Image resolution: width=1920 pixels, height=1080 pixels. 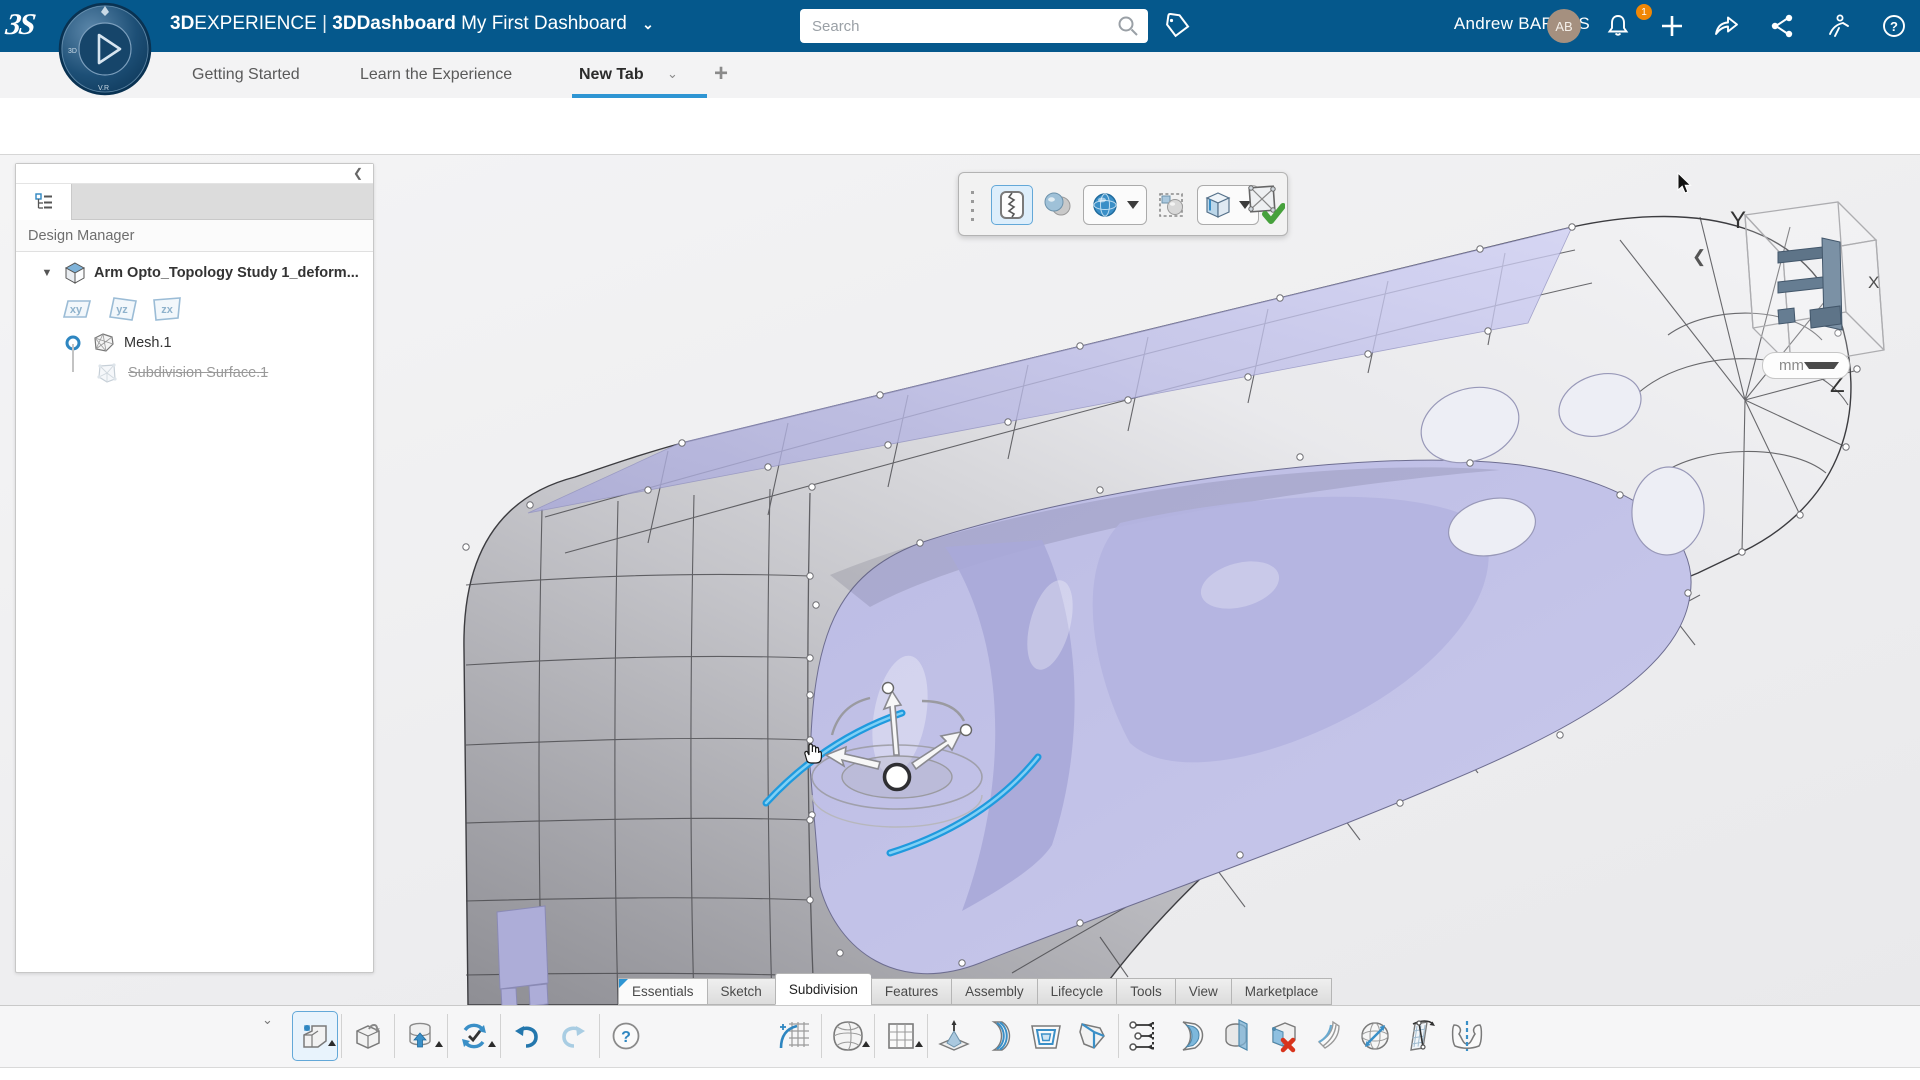 I want to click on ribbon-tab-marketplace: Marketplace, so click(x=1281, y=991).